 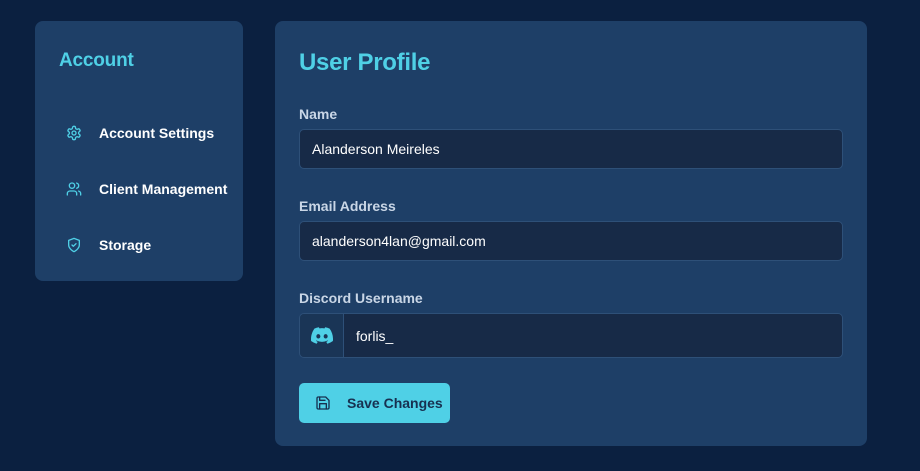 I want to click on discord-username-field, so click(x=593, y=335).